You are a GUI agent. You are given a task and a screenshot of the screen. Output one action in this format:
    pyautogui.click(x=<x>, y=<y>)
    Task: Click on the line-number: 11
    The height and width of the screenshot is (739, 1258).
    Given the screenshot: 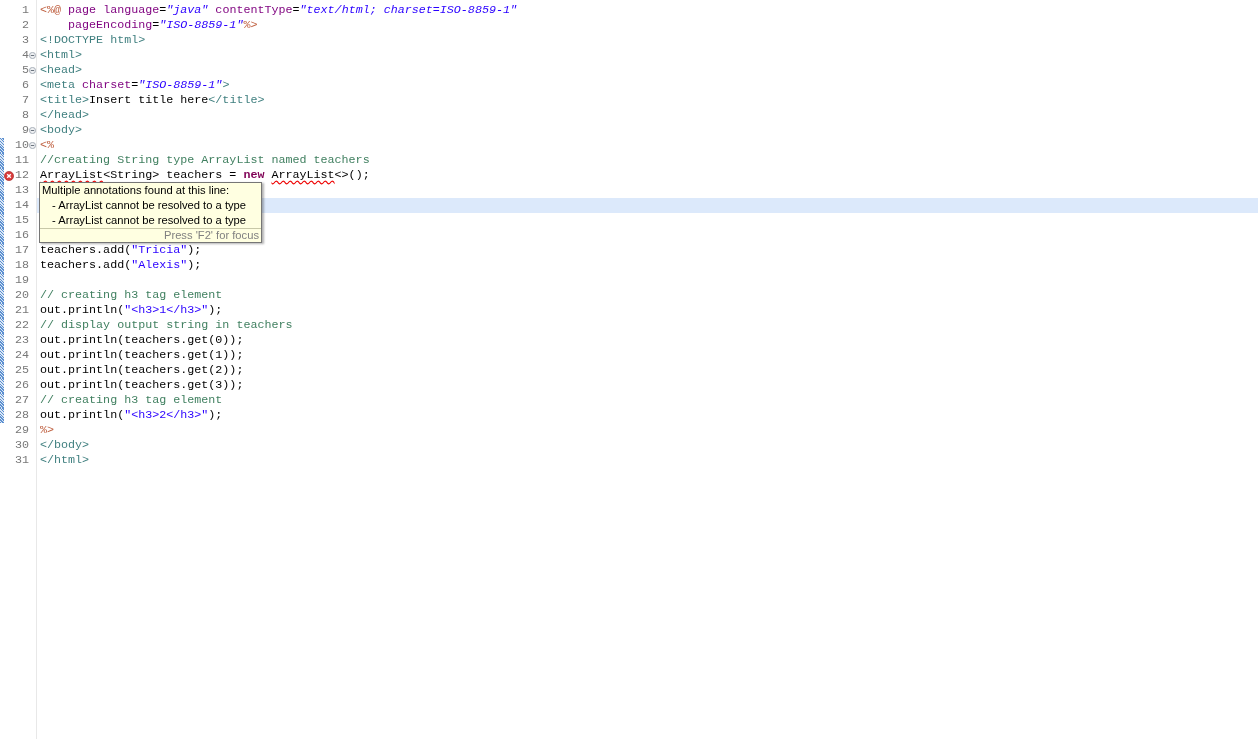 What is the action you would take?
    pyautogui.click(x=21, y=160)
    